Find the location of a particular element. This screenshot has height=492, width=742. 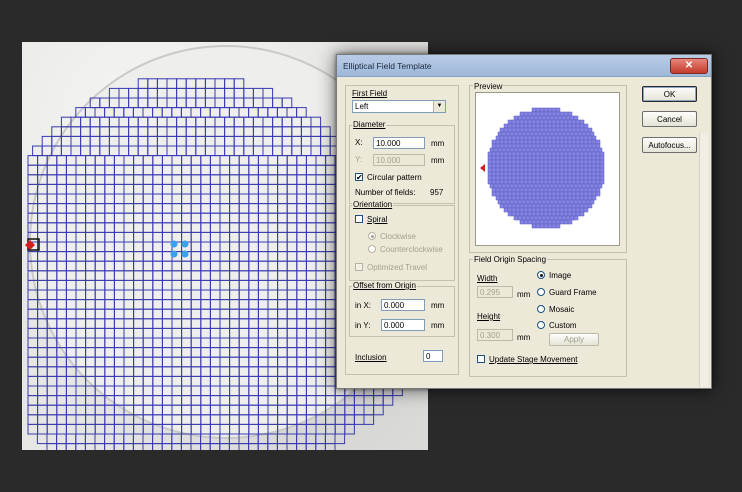

update-stage-movement-checkbox is located at coordinates (481, 359).